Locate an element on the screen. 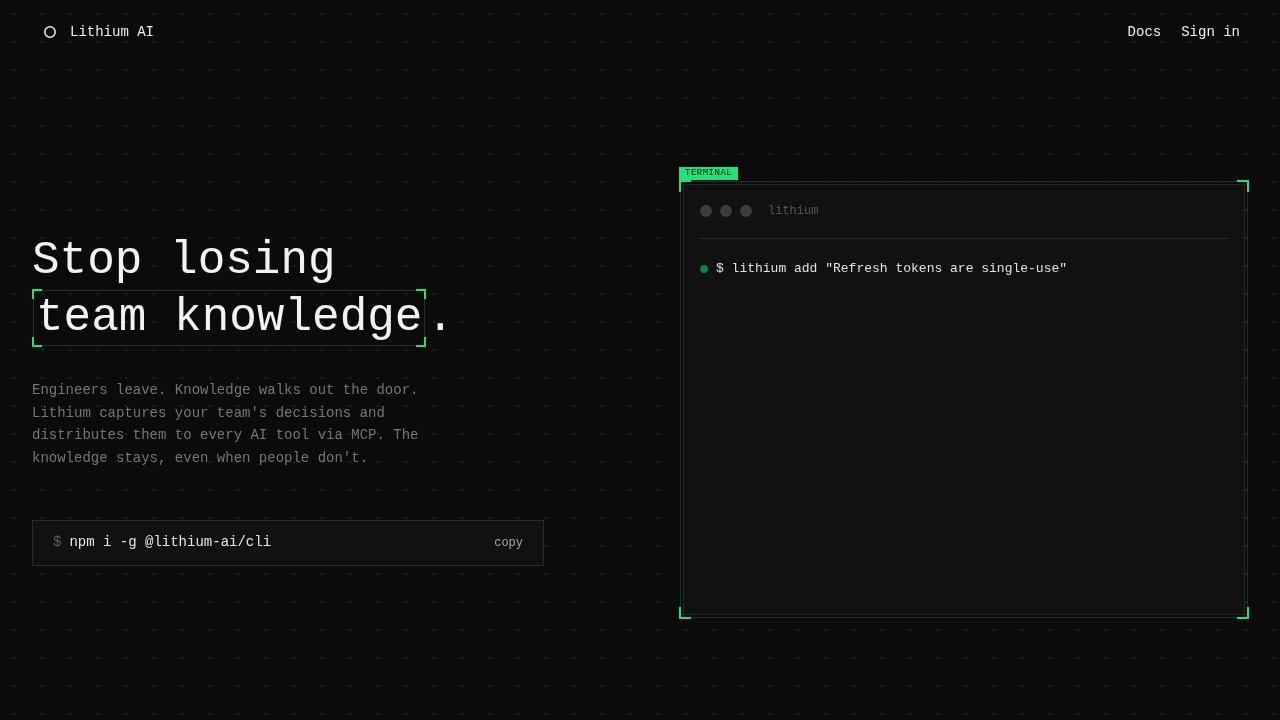 This screenshot has height=720, width=1280. install-command: npm i -g @lithium-ai/cli is located at coordinates (170, 543).